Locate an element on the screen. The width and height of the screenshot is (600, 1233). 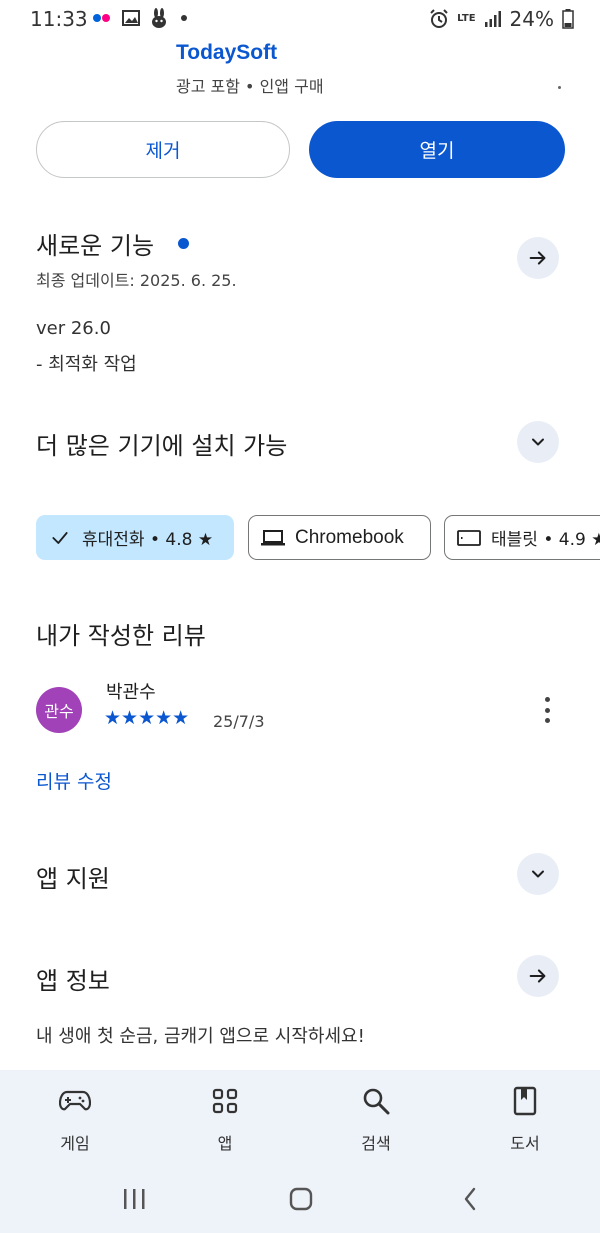
status-bar: 11:33 LTE 24% is located at coordinates (300, 18).